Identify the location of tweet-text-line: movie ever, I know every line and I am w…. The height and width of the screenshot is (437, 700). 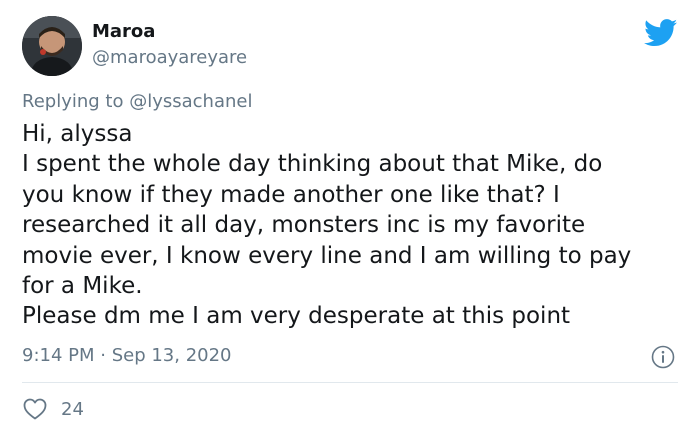
(327, 255).